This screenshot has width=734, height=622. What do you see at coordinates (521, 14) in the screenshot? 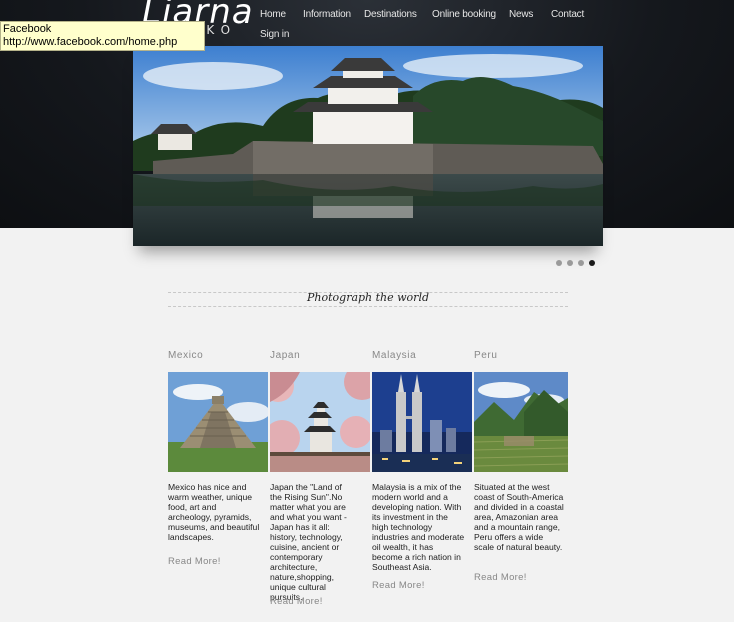
I see `nav-news: News` at bounding box center [521, 14].